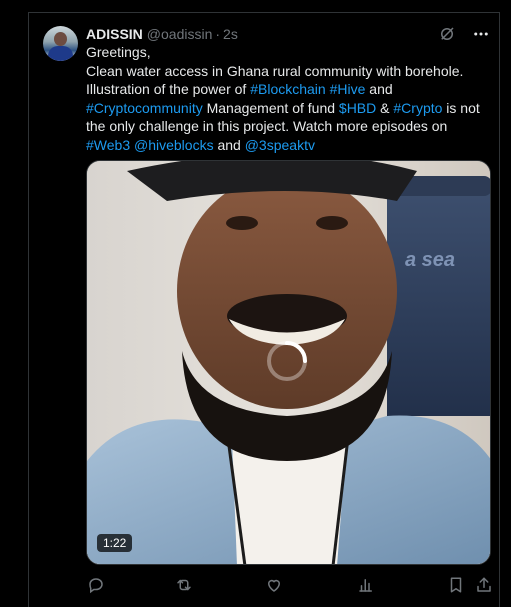  What do you see at coordinates (115, 543) in the screenshot?
I see `video-duration-badge: 1:22` at bounding box center [115, 543].